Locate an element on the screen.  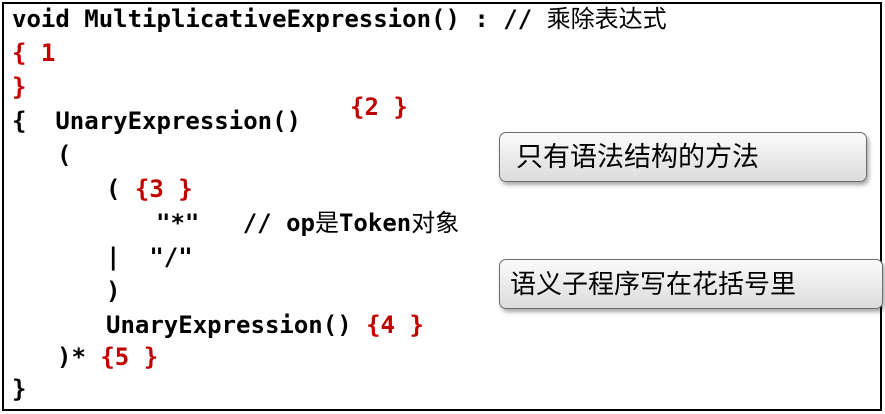
comment-op: // op is located at coordinates (278, 223).